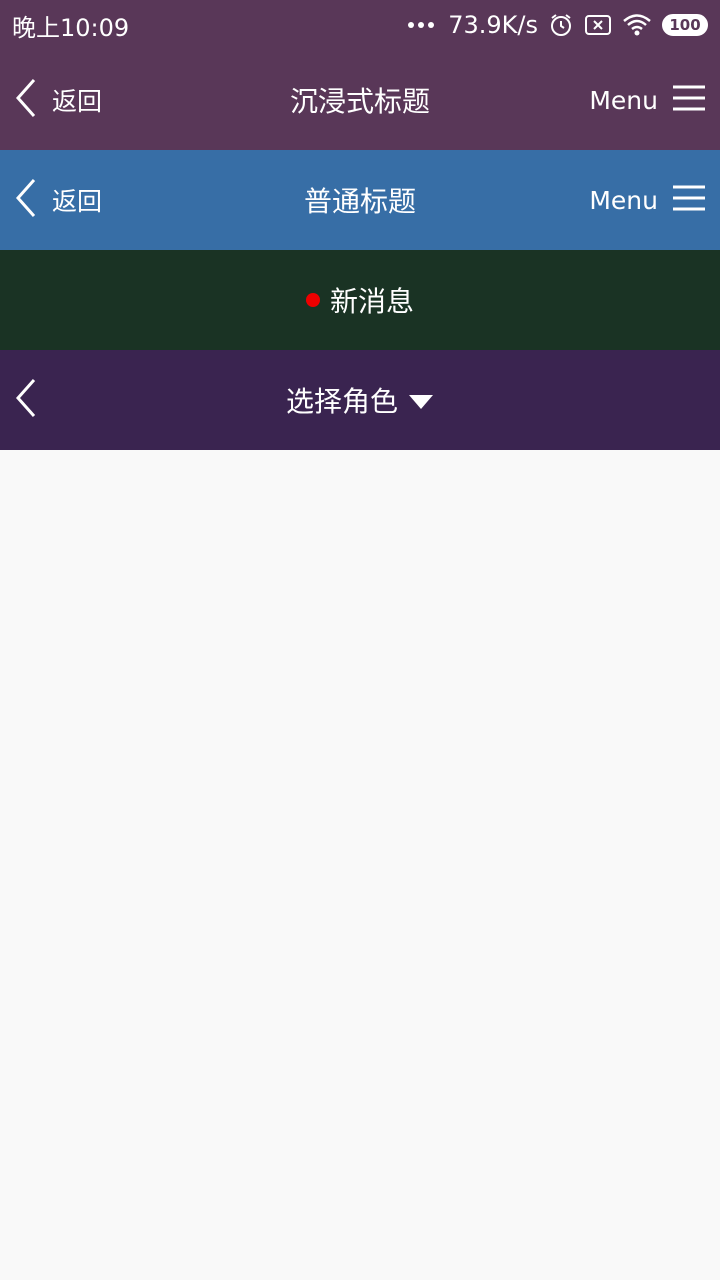 The image size is (720, 1280). Describe the element at coordinates (637, 25) in the screenshot. I see `wifi-icon` at that location.